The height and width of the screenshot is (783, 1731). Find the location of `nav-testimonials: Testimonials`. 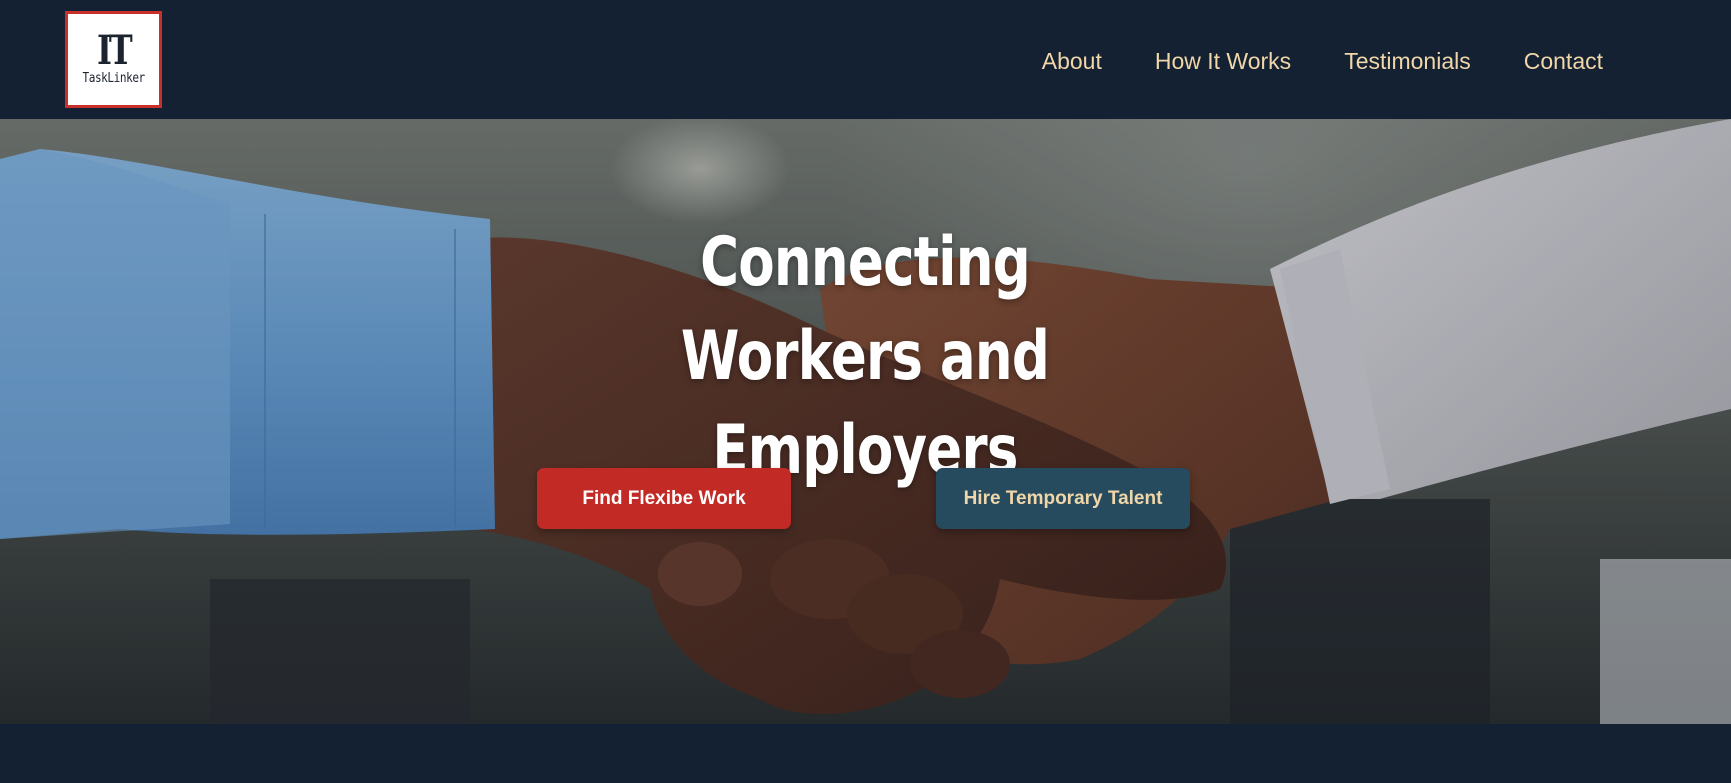

nav-testimonials: Testimonials is located at coordinates (1407, 61).